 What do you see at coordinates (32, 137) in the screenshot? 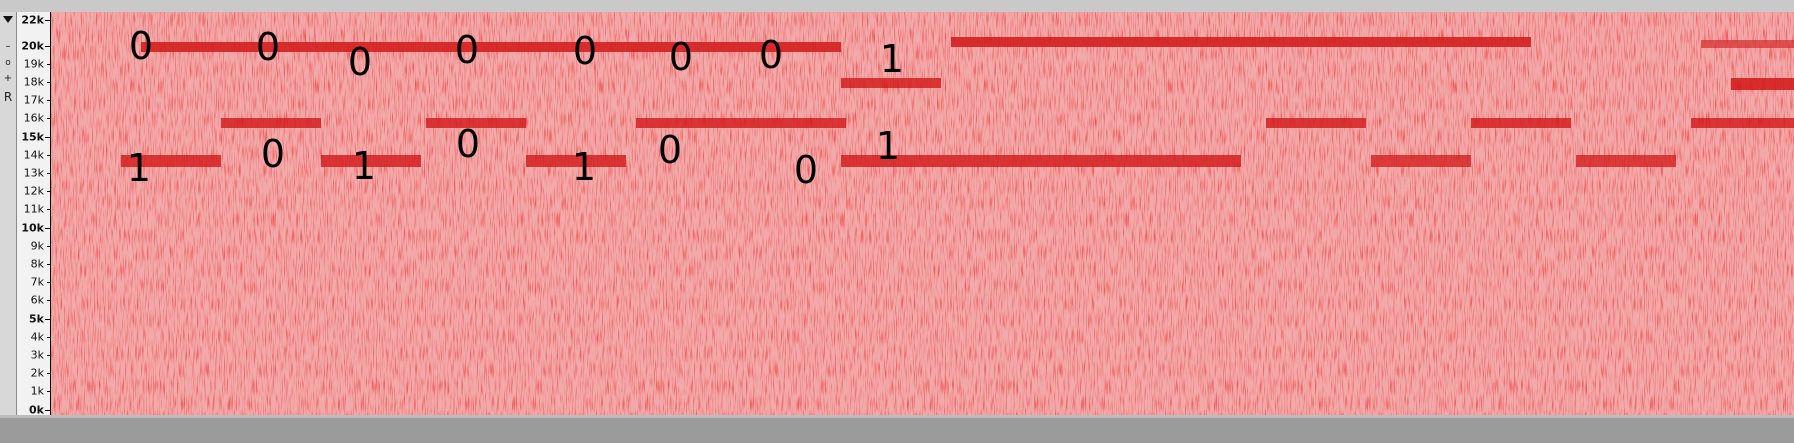
I see `axis-label-15k: 15k` at bounding box center [32, 137].